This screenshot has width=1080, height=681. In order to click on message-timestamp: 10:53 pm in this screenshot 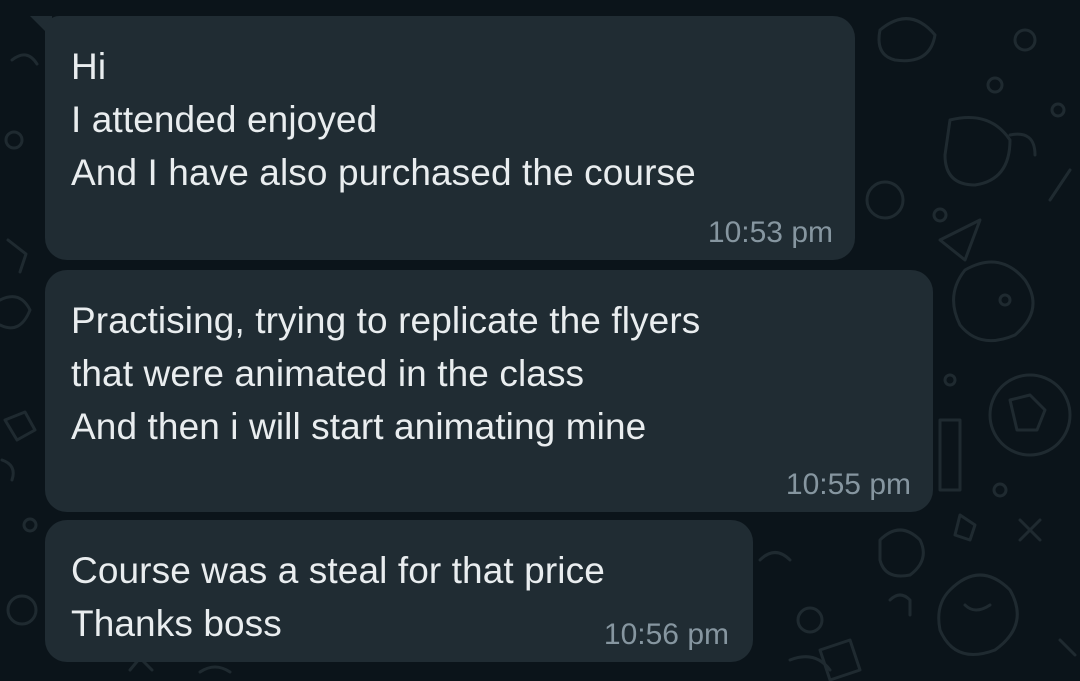, I will do `click(770, 232)`.